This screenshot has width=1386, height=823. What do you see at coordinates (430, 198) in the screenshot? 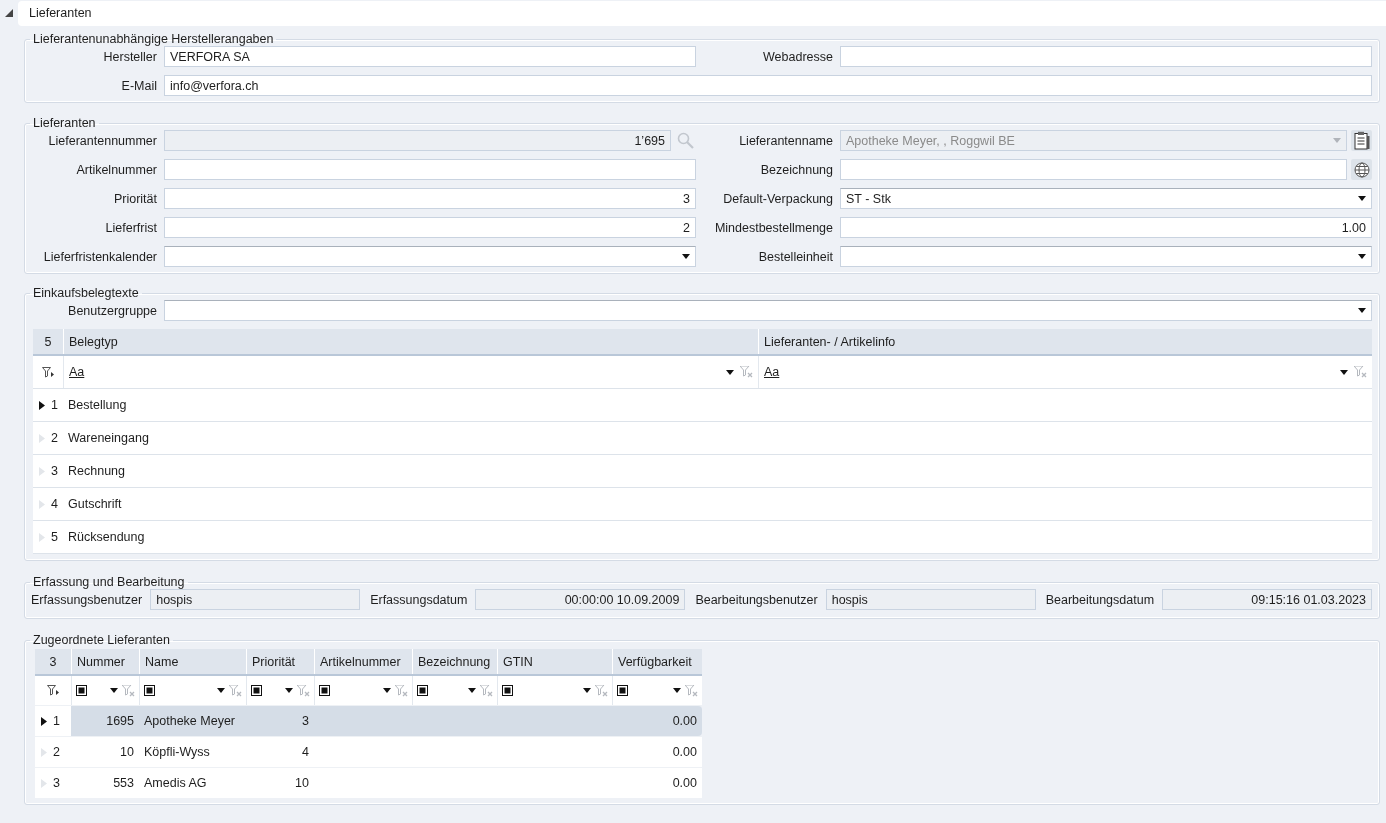
I see `input-field: 3` at bounding box center [430, 198].